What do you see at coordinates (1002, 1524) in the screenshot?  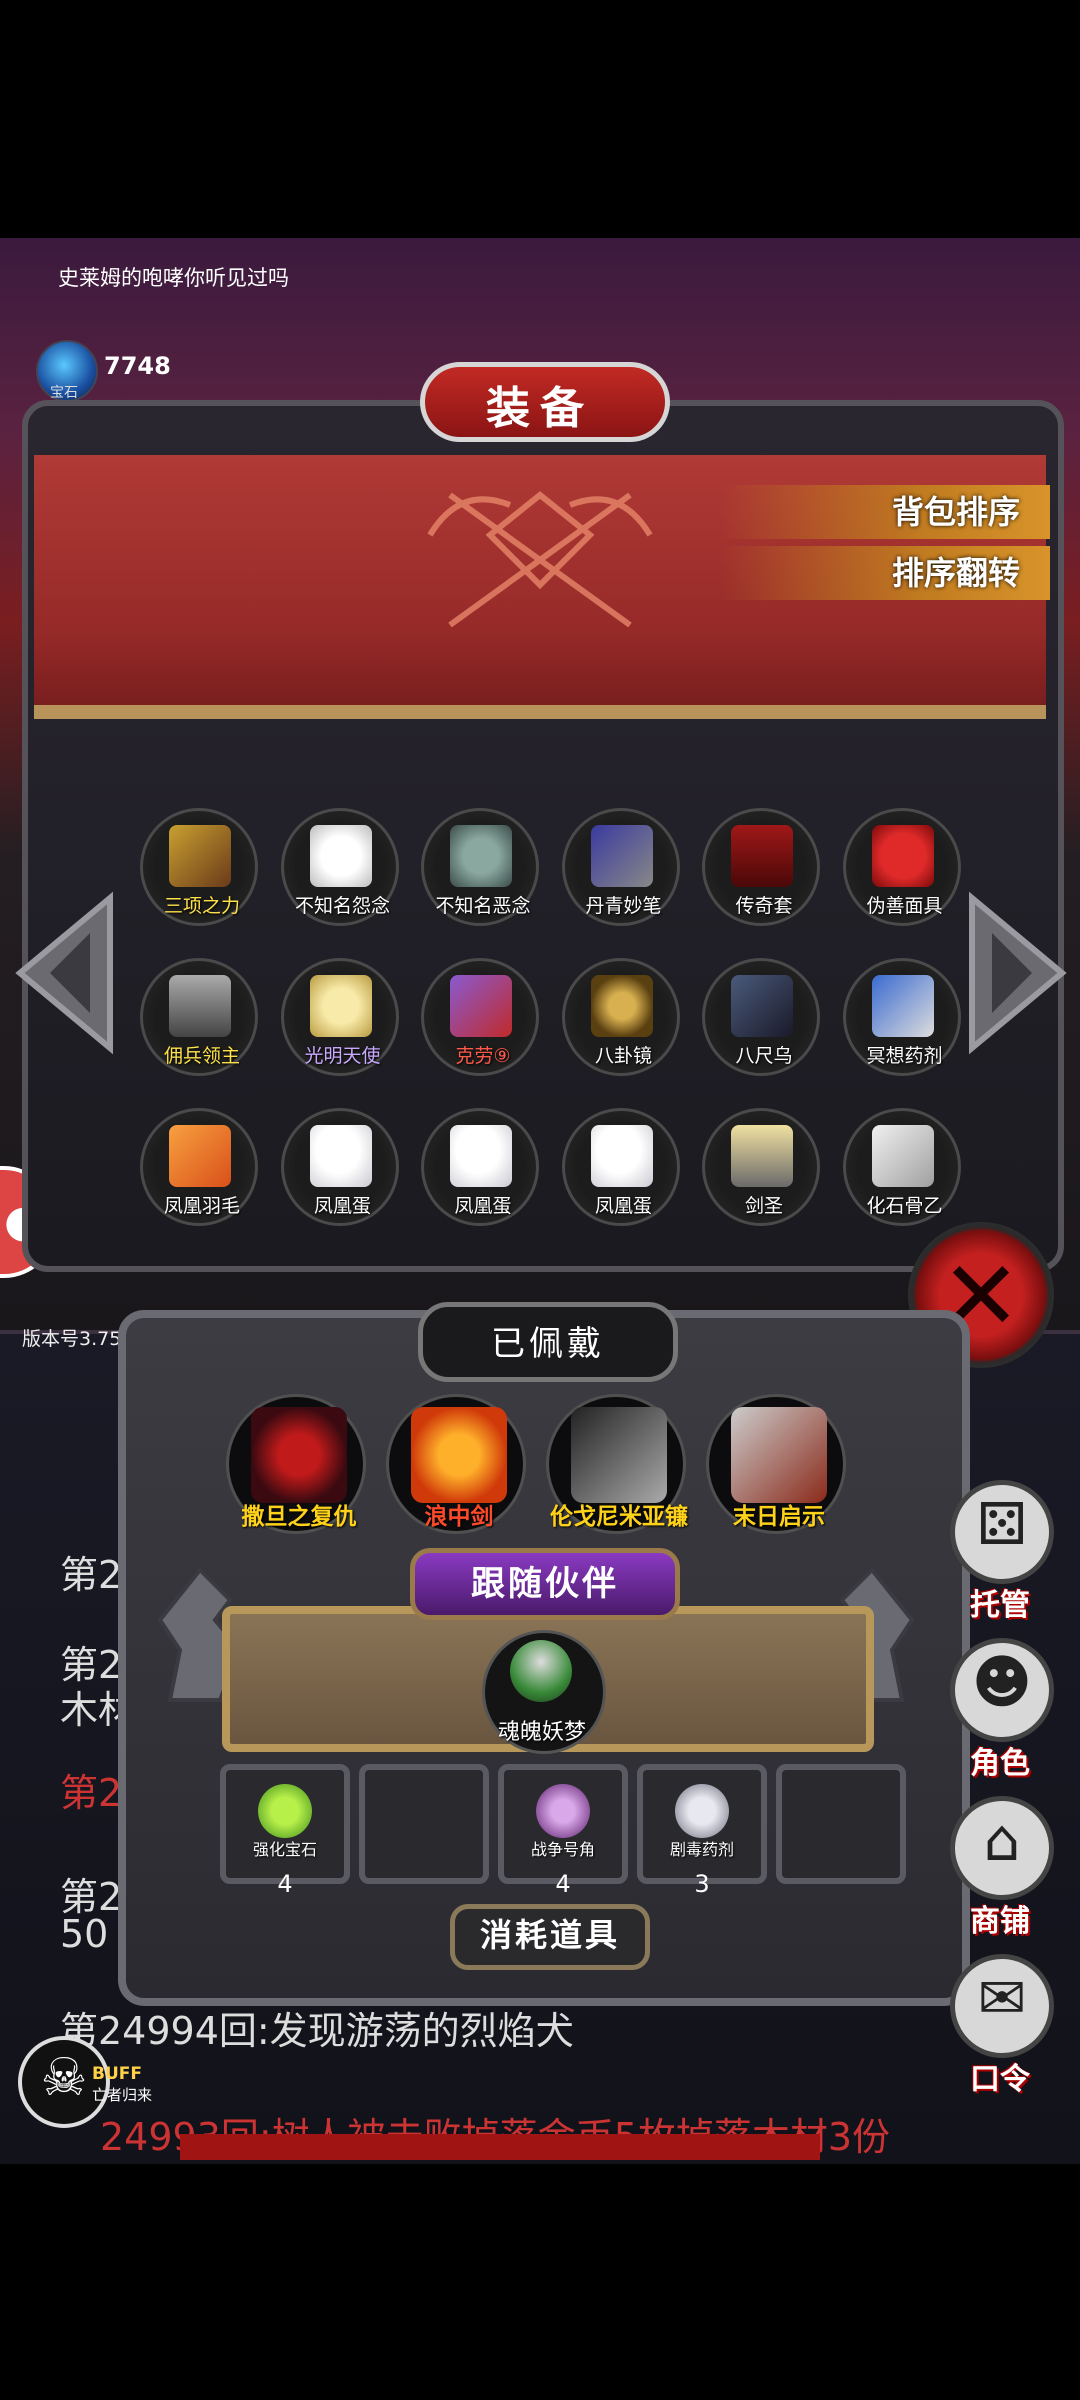 I see `dice-icon: ⚄` at bounding box center [1002, 1524].